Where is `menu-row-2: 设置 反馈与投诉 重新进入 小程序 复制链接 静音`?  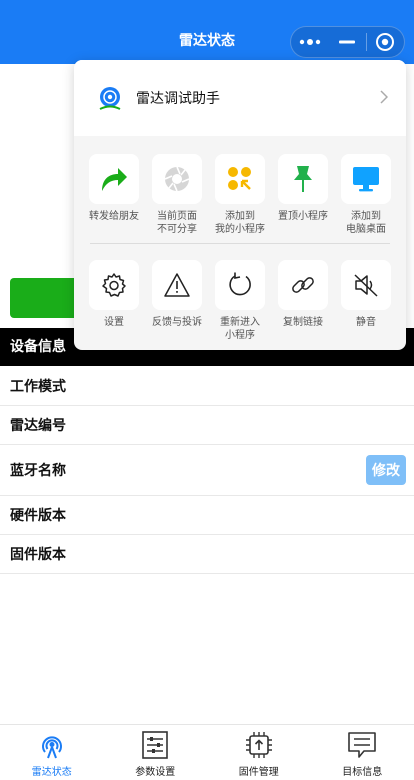
menu-row-2: 设置 反馈与投诉 重新进入 小程序 复制链接 静音 is located at coordinates (240, 301).